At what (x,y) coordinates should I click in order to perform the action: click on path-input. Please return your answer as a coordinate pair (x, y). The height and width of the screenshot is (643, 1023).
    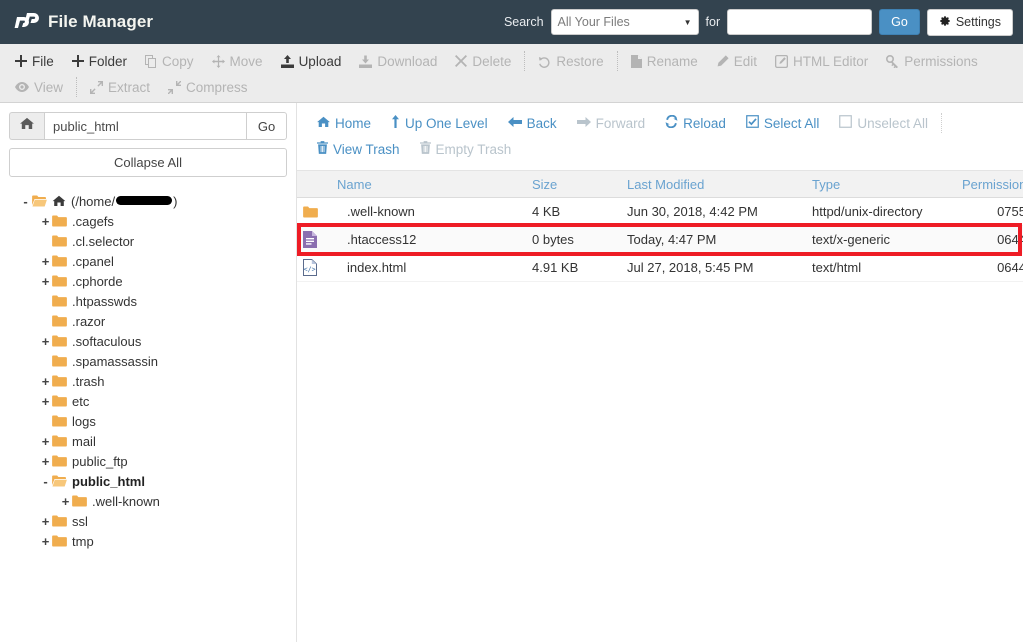
    Looking at the image, I should click on (145, 126).